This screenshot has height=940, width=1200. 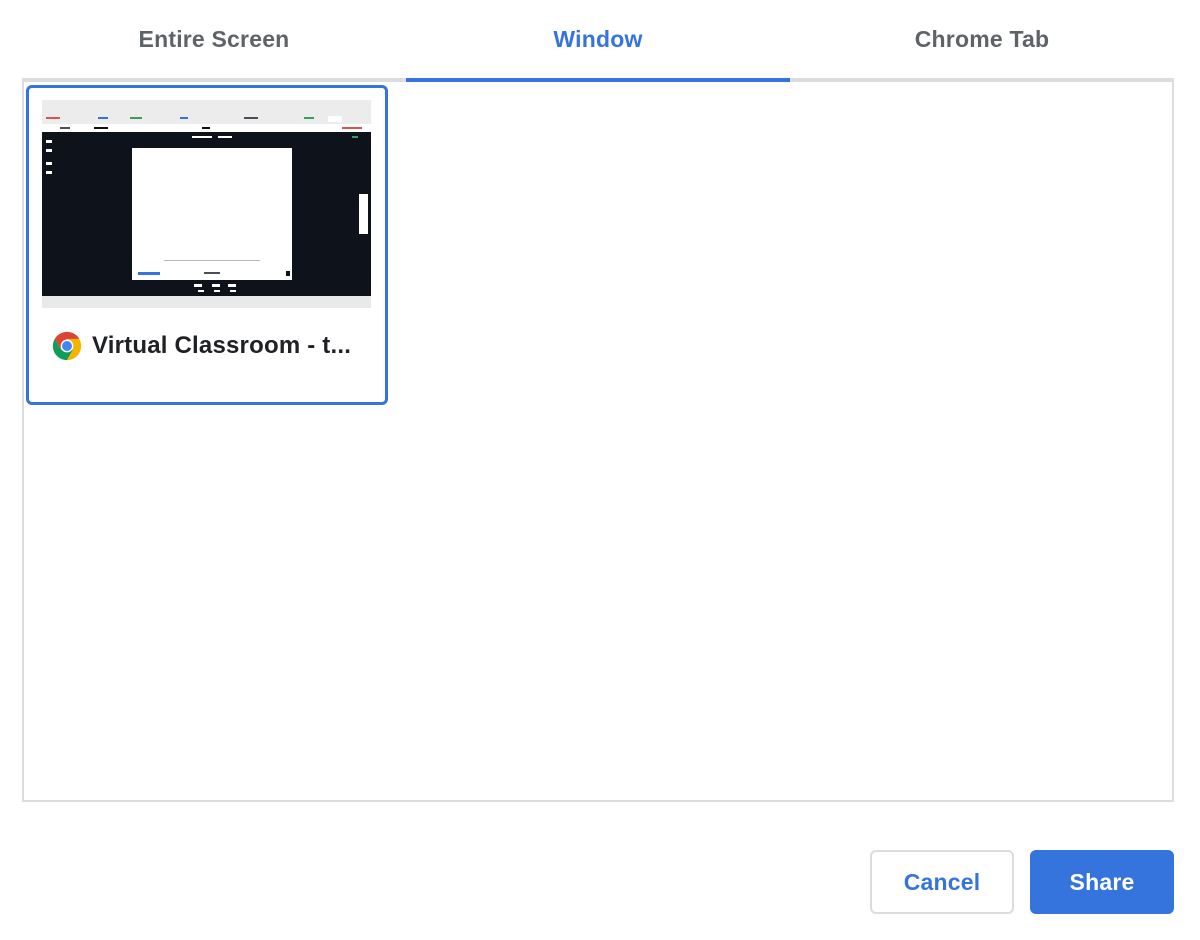 What do you see at coordinates (206, 204) in the screenshot?
I see `window-thumbnail` at bounding box center [206, 204].